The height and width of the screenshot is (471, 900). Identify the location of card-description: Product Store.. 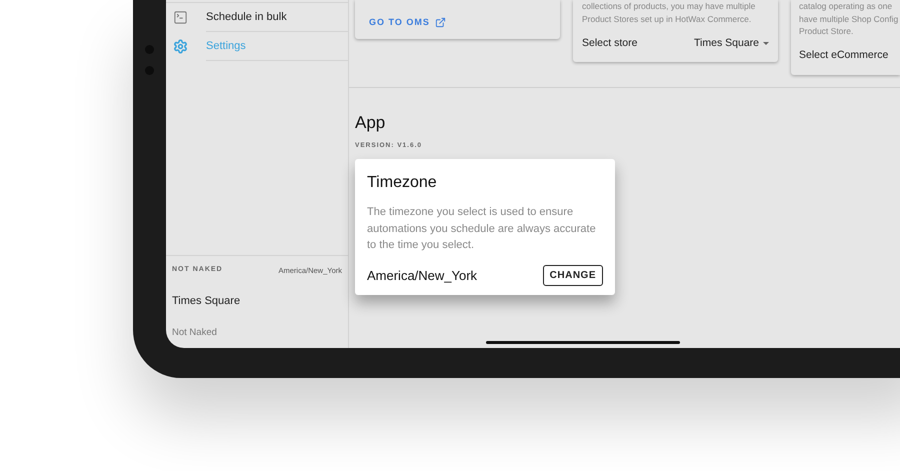
(826, 31).